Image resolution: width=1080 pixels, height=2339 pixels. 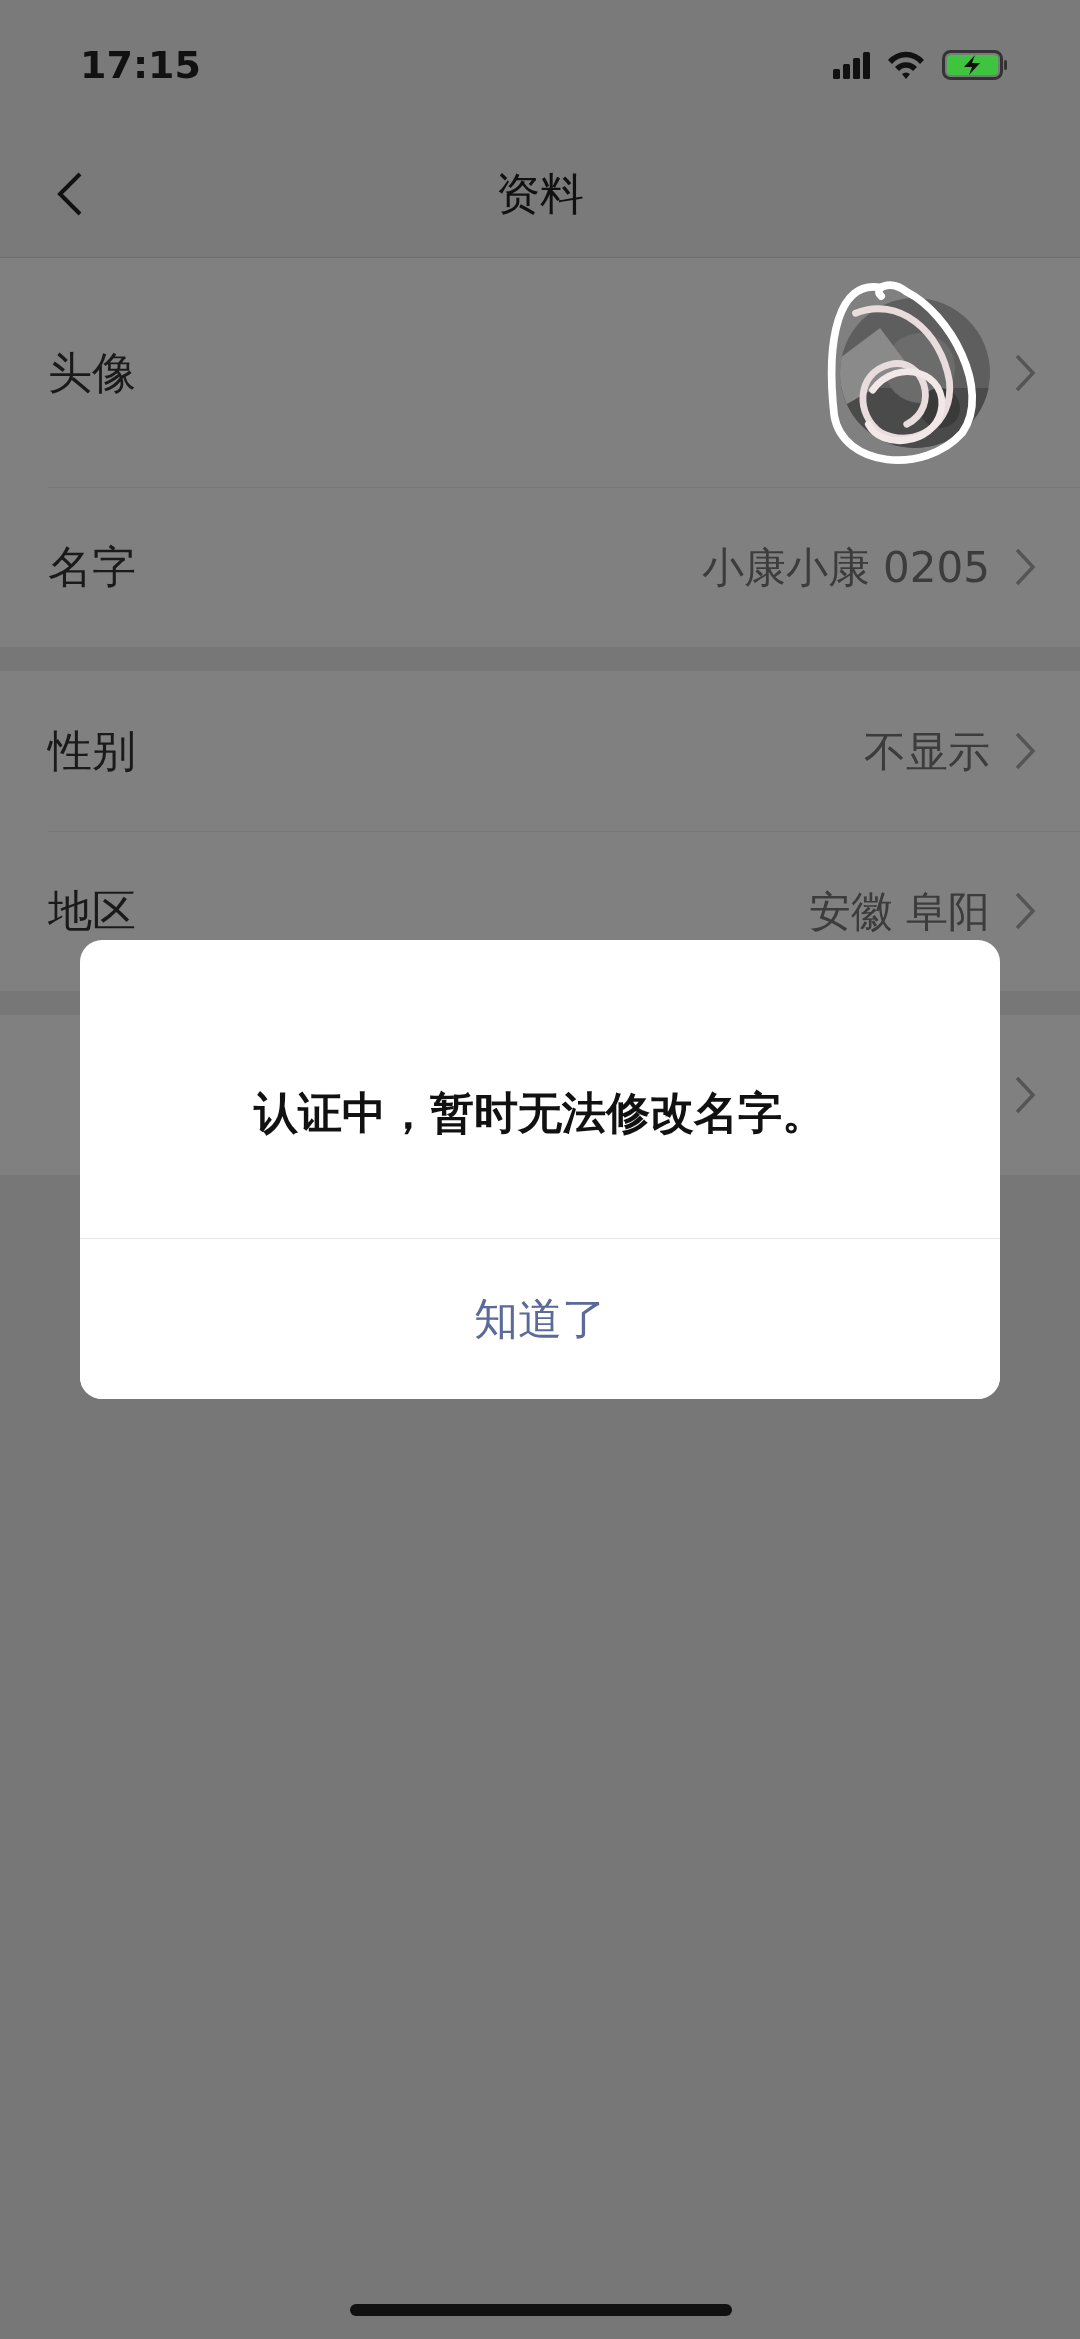 I want to click on row-label: 地区, so click(x=92, y=911).